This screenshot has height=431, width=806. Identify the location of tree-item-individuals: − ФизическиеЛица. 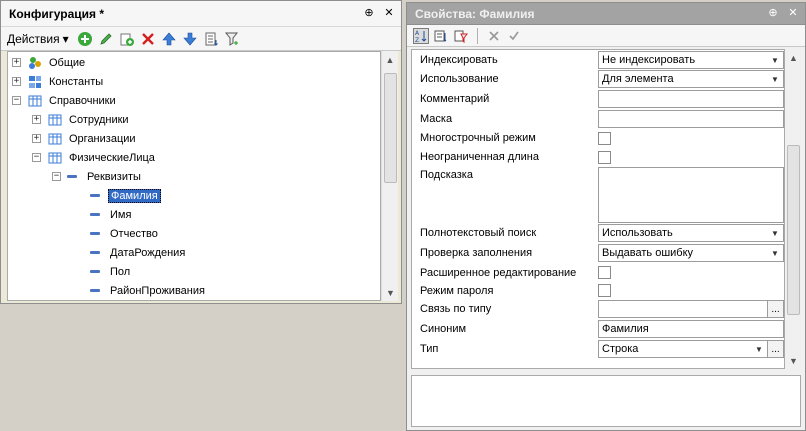
(94, 157).